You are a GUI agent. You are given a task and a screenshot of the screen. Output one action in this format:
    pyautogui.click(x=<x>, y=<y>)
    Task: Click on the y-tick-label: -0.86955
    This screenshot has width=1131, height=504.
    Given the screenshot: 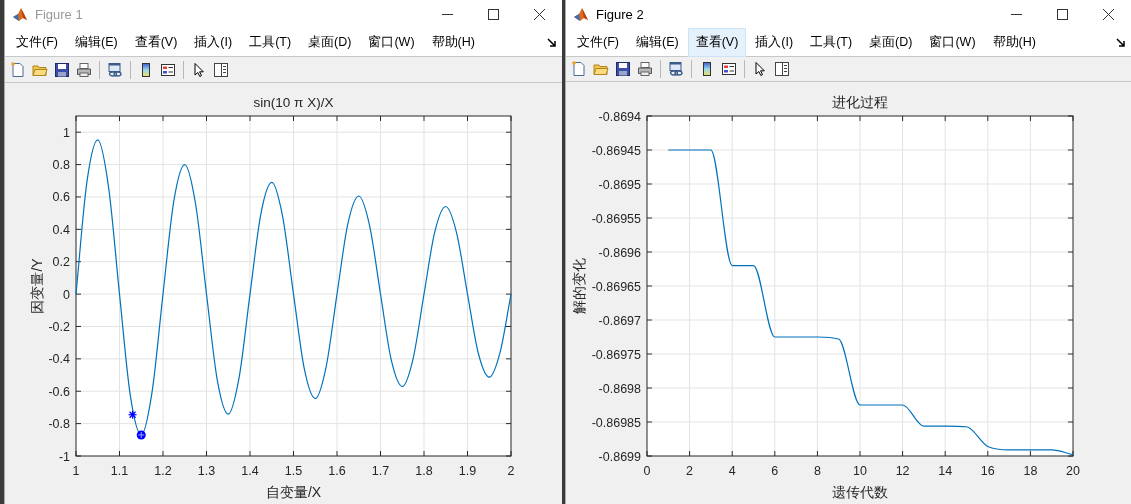 What is the action you would take?
    pyautogui.click(x=616, y=218)
    